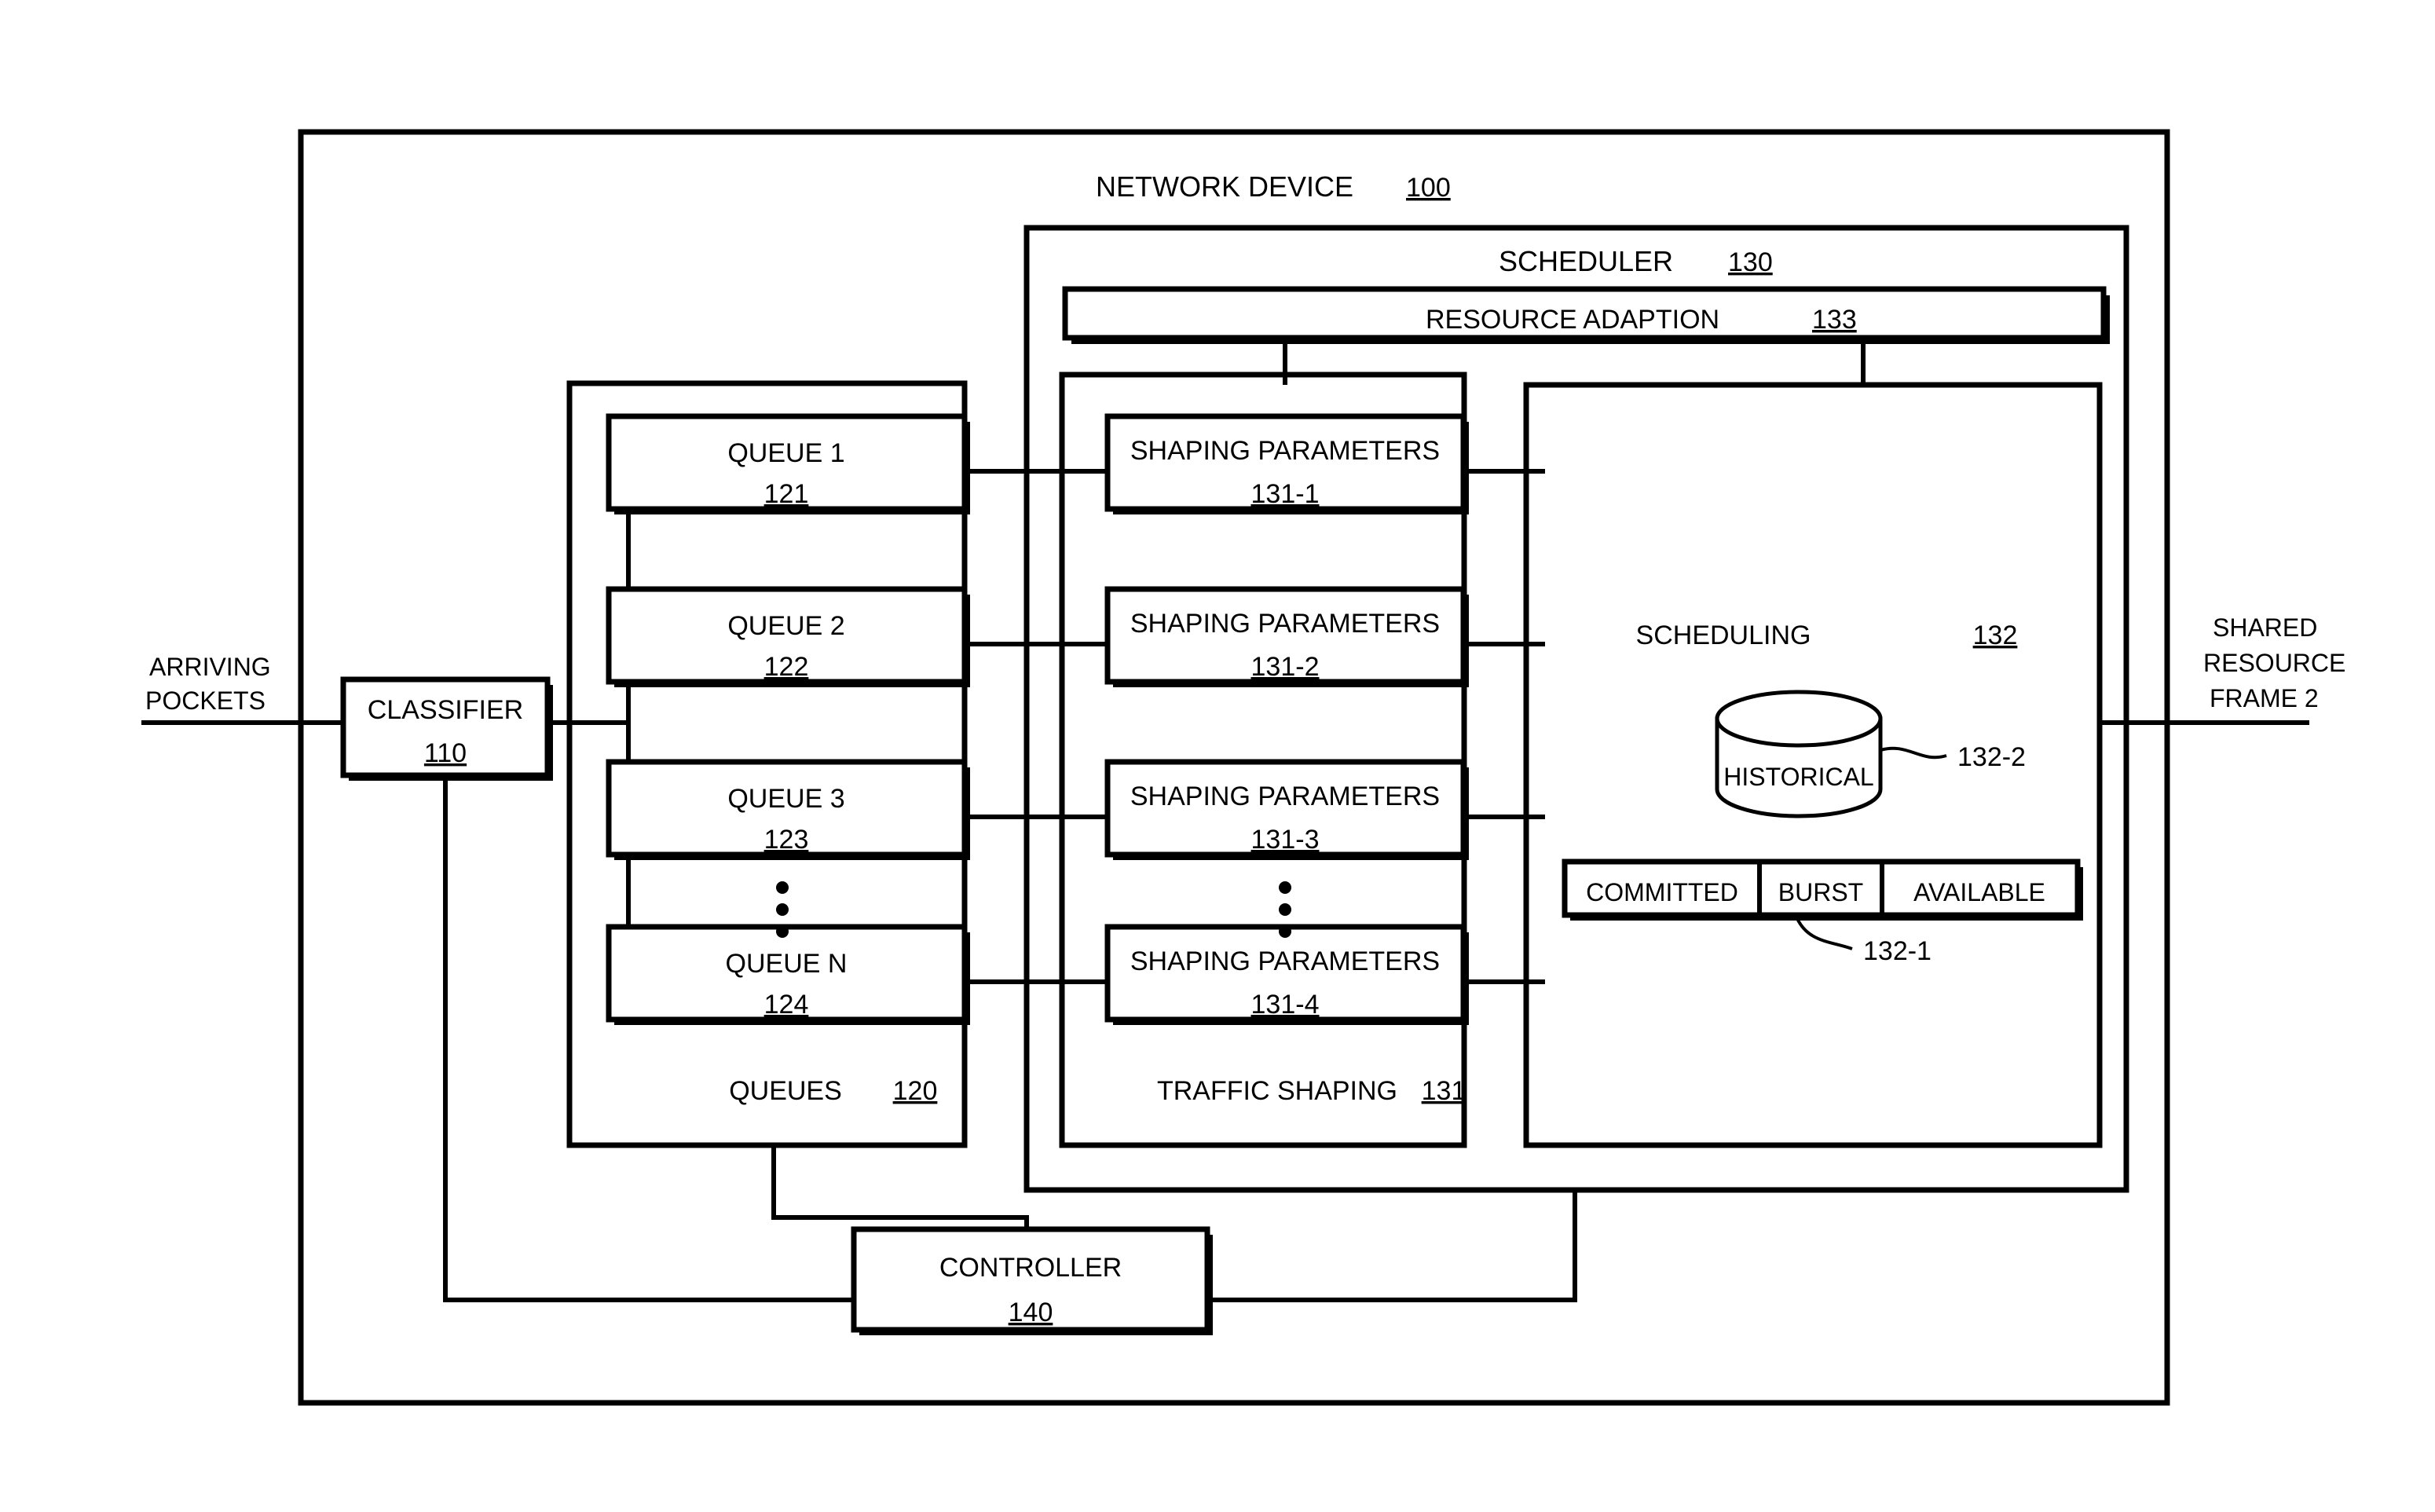 Image resolution: width=2435 pixels, height=1512 pixels. Describe the element at coordinates (210, 667) in the screenshot. I see `arriving-packets-label-line1: ARRIVING` at that location.